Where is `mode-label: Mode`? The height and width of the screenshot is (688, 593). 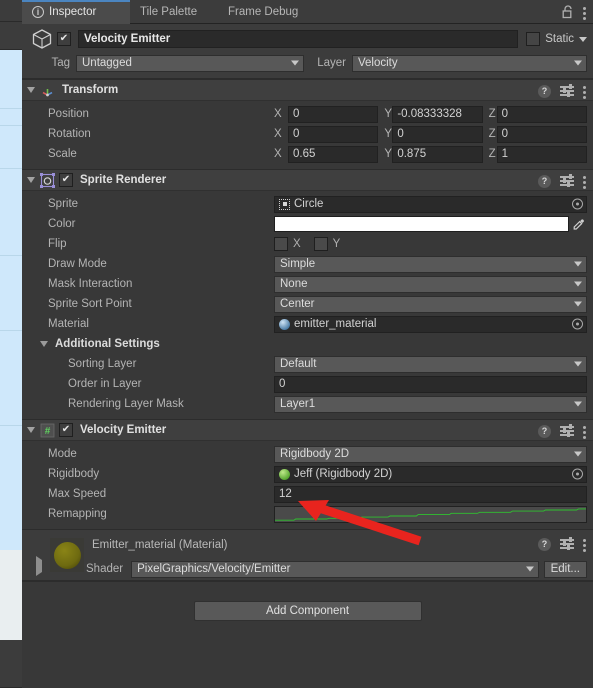 mode-label: Mode is located at coordinates (62, 454).